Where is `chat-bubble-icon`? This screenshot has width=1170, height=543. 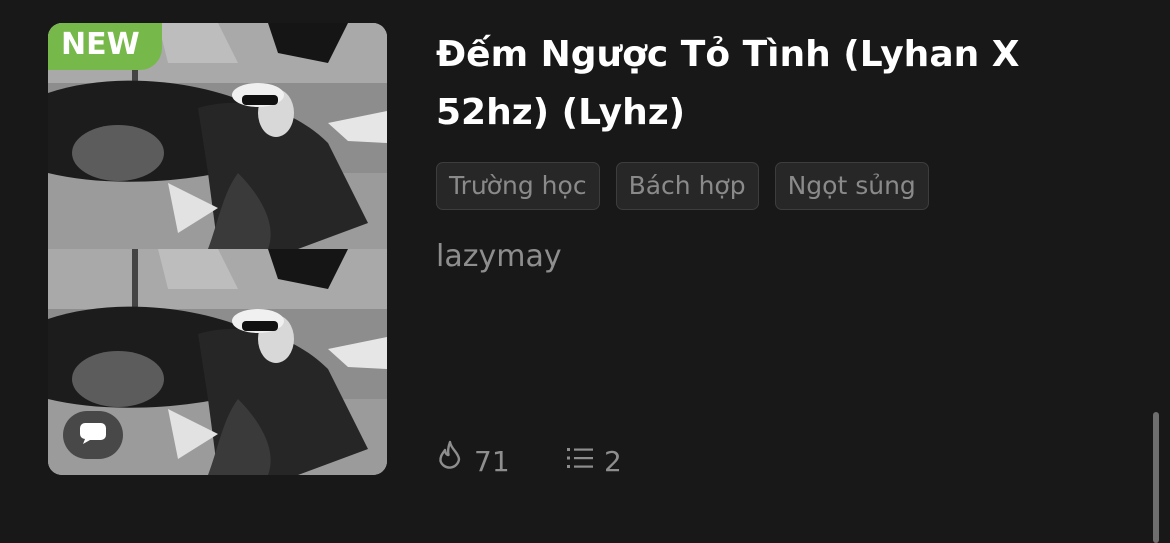
chat-bubble-icon is located at coordinates (93, 435).